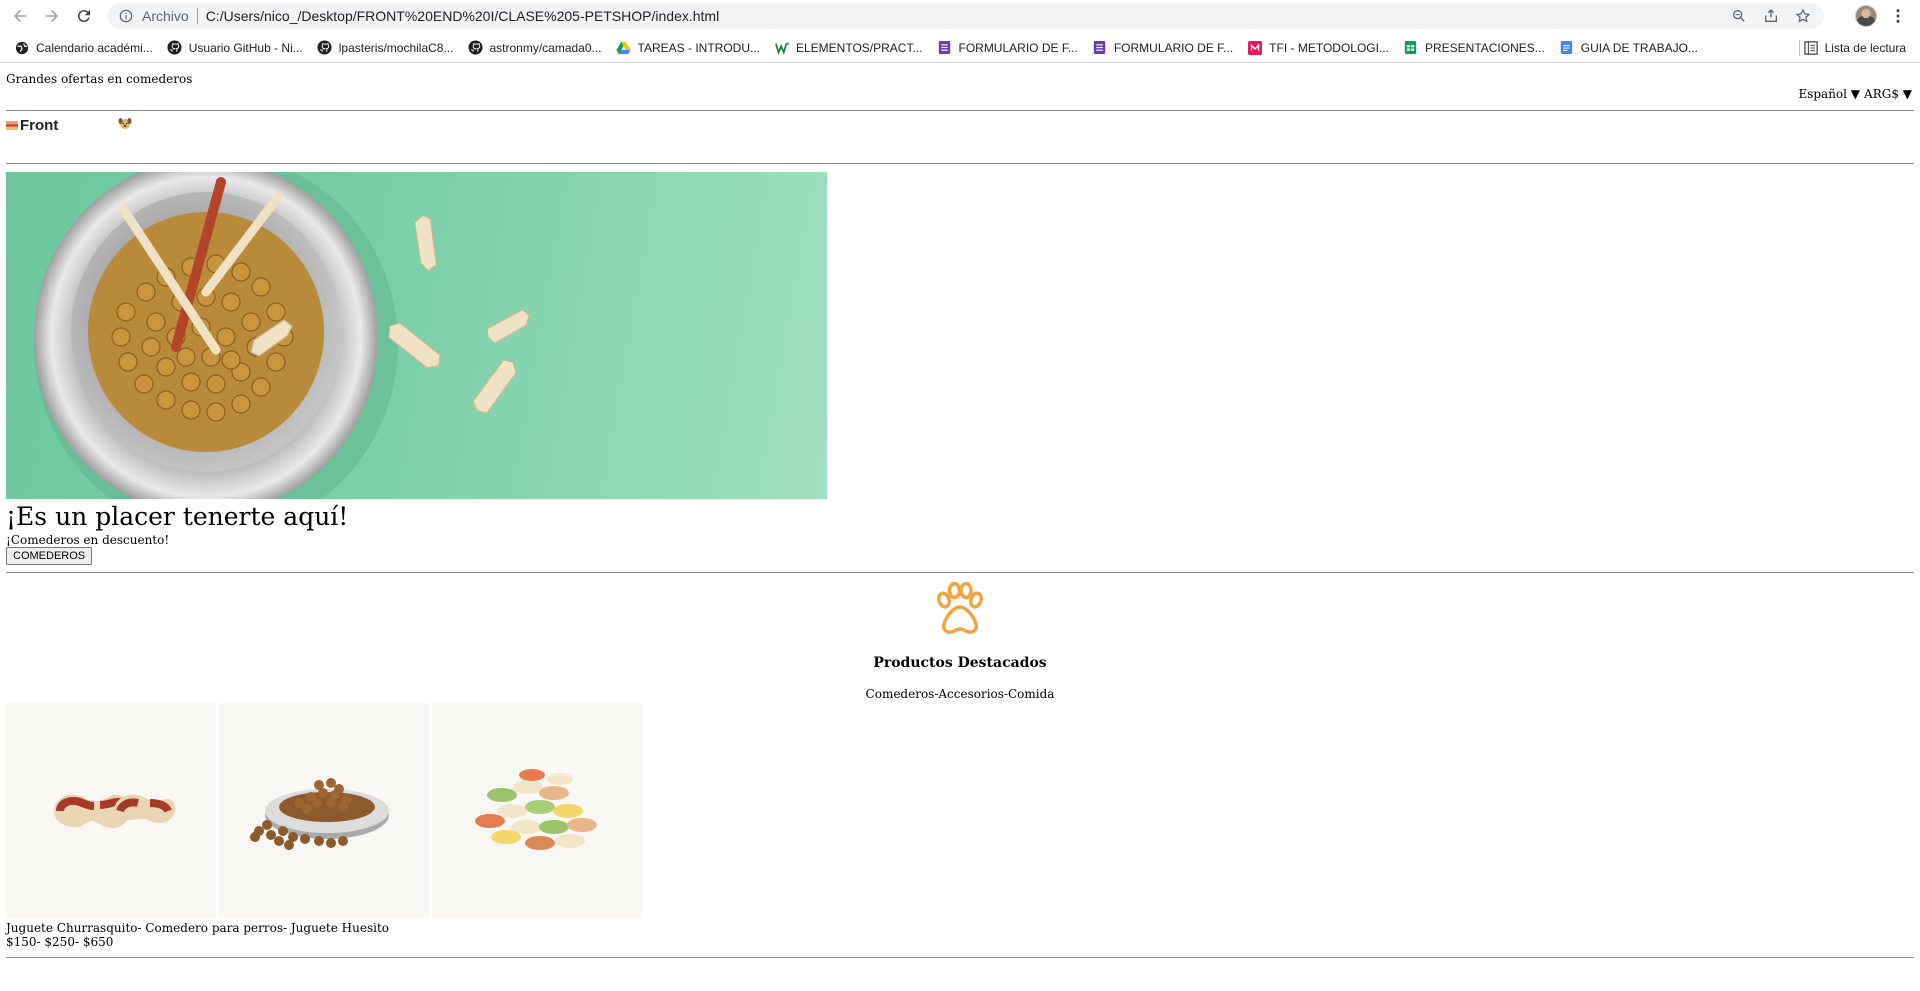 This screenshot has width=1920, height=991. I want to click on product-prices: $150- $250- $650, so click(60, 942).